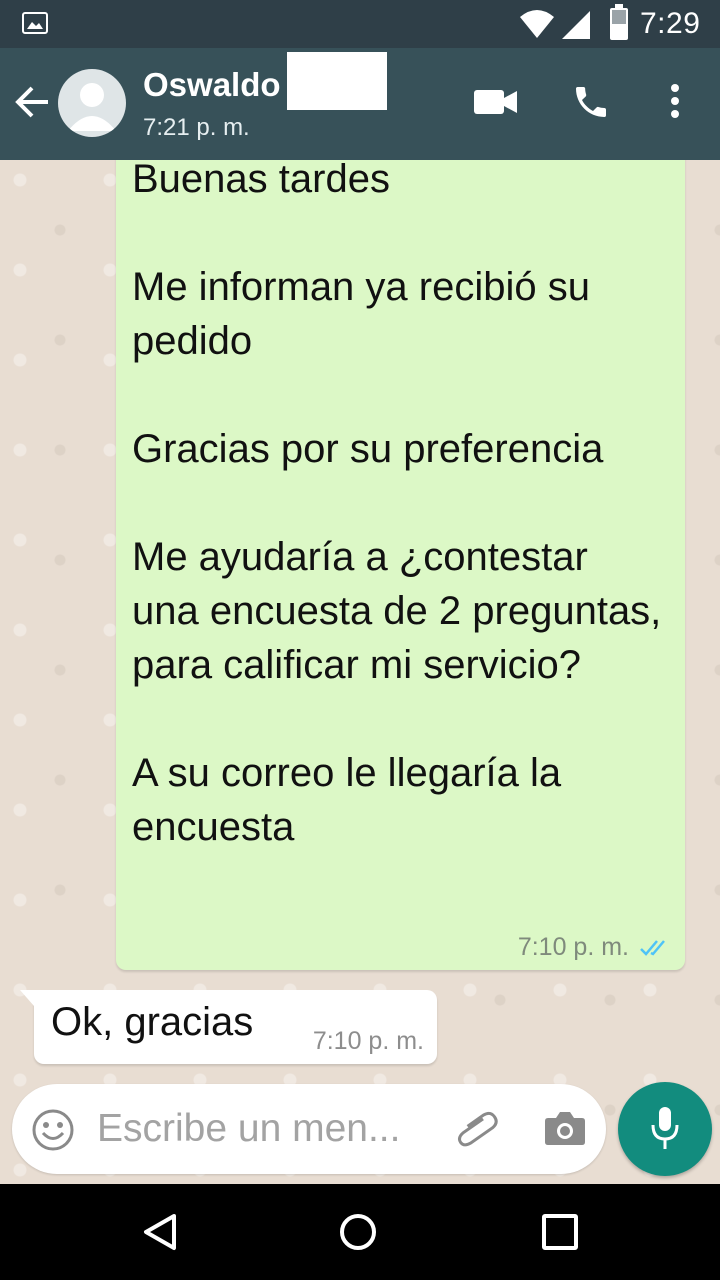 The height and width of the screenshot is (1280, 720). I want to click on system-nav-bar, so click(360, 1232).